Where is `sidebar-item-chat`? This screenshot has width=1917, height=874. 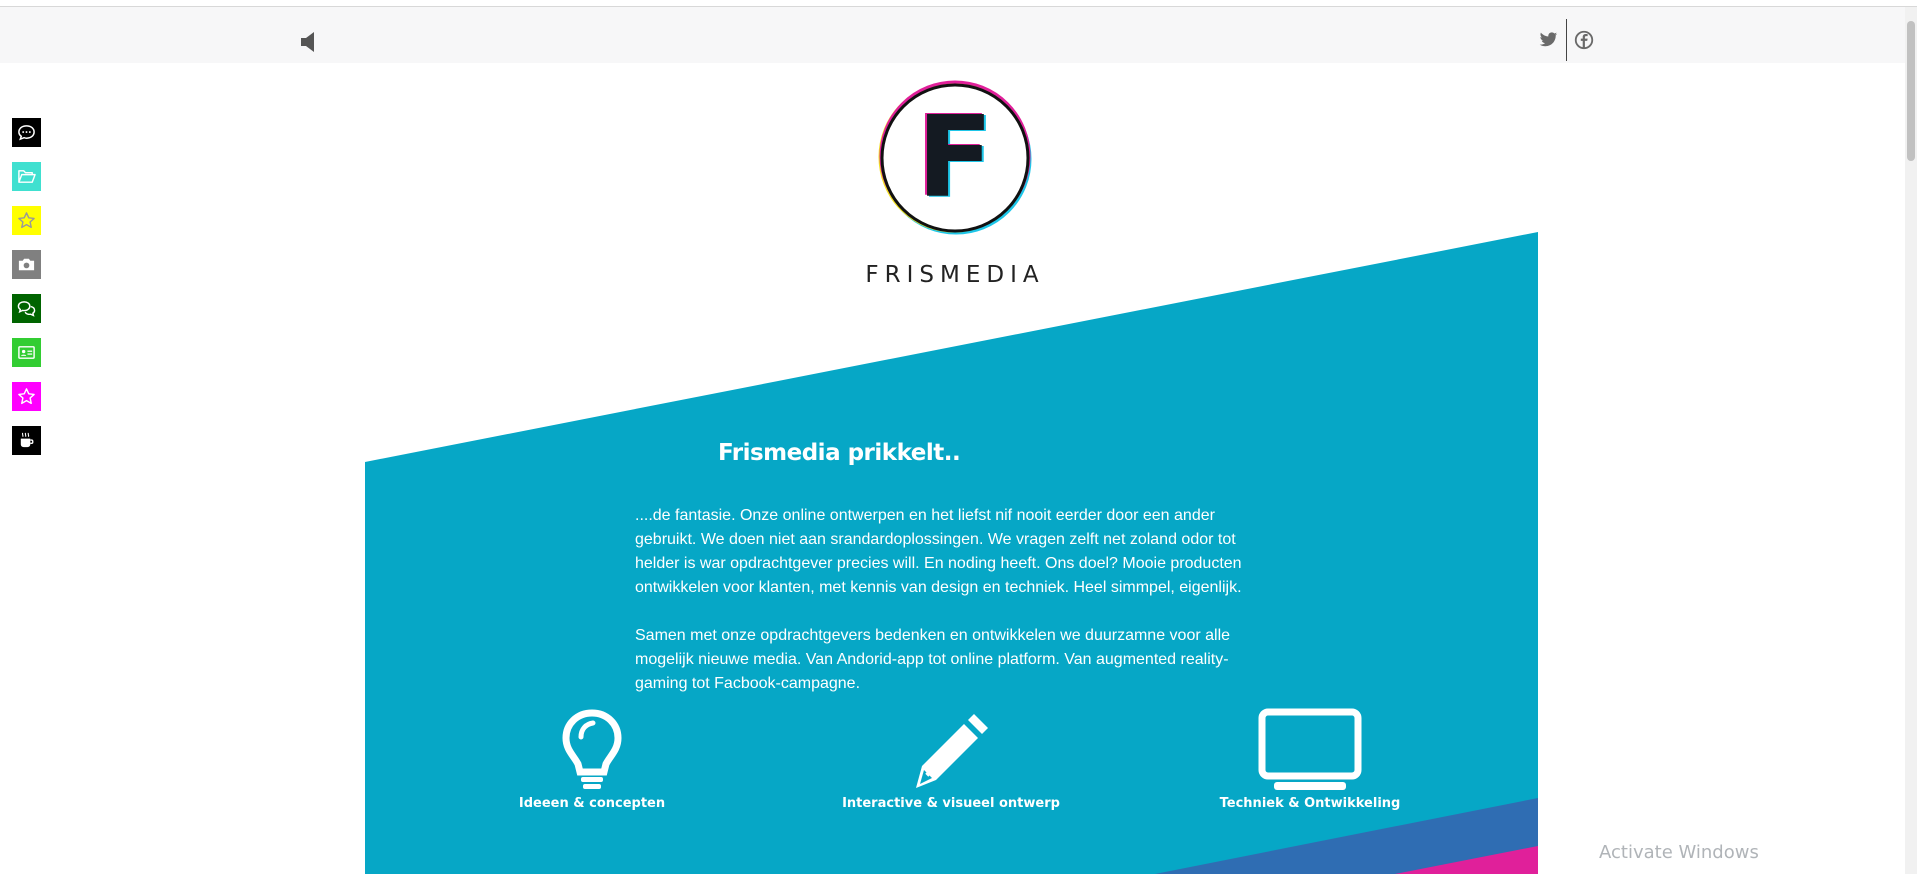 sidebar-item-chat is located at coordinates (26, 132).